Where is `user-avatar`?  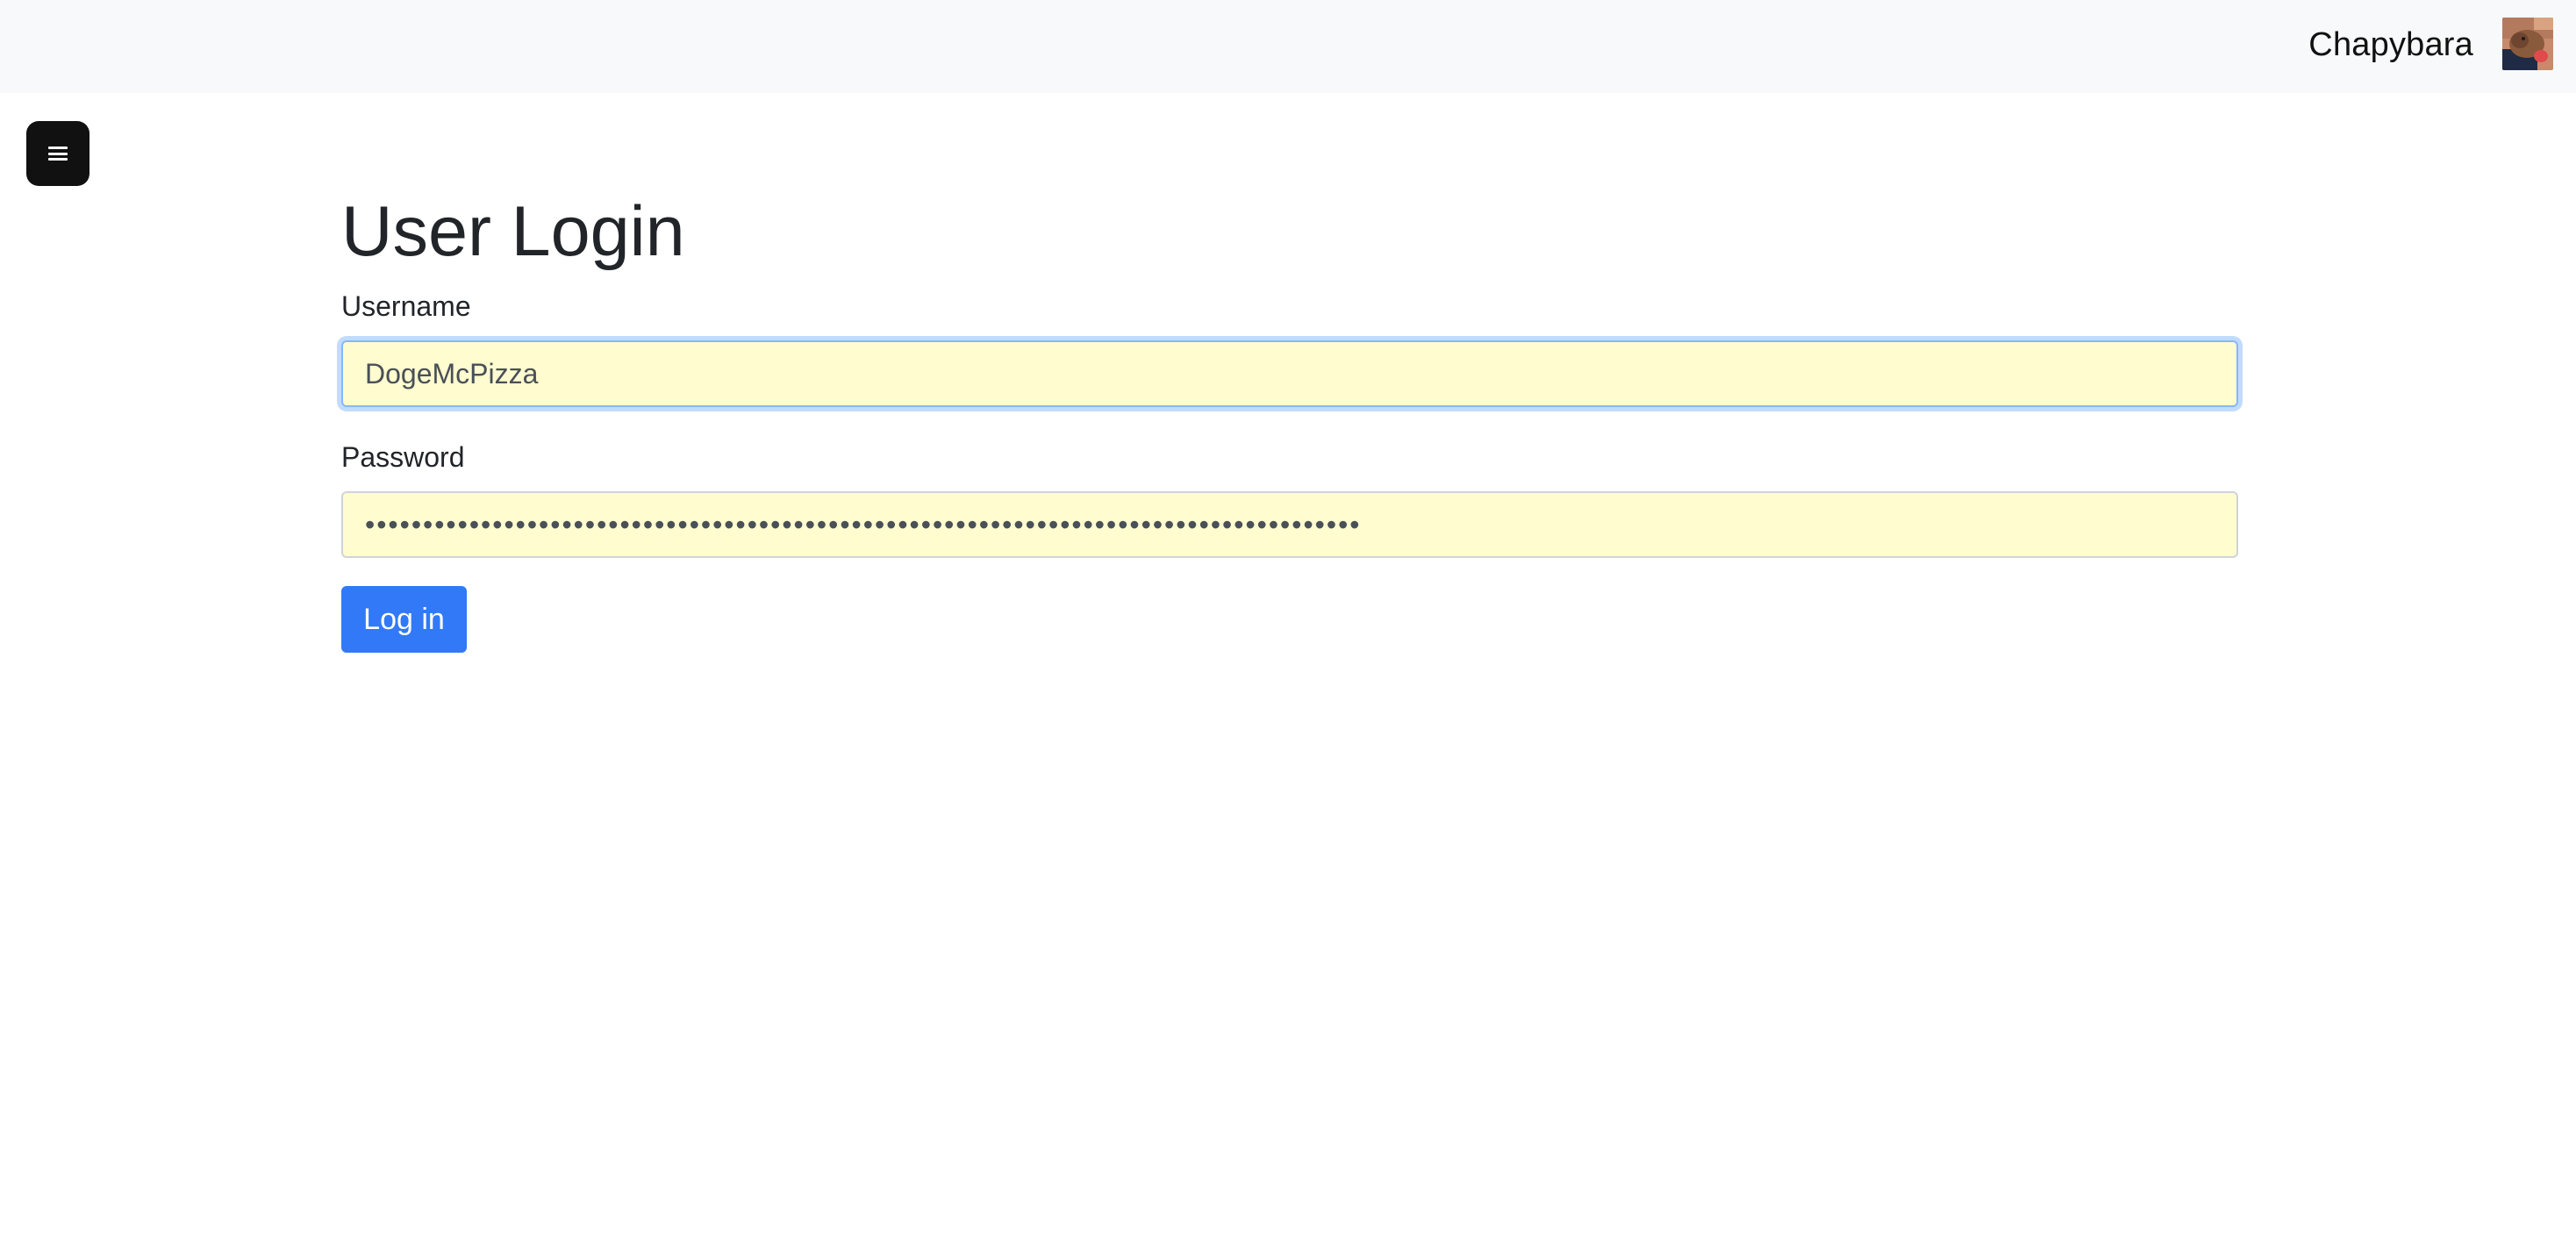
user-avatar is located at coordinates (2527, 44).